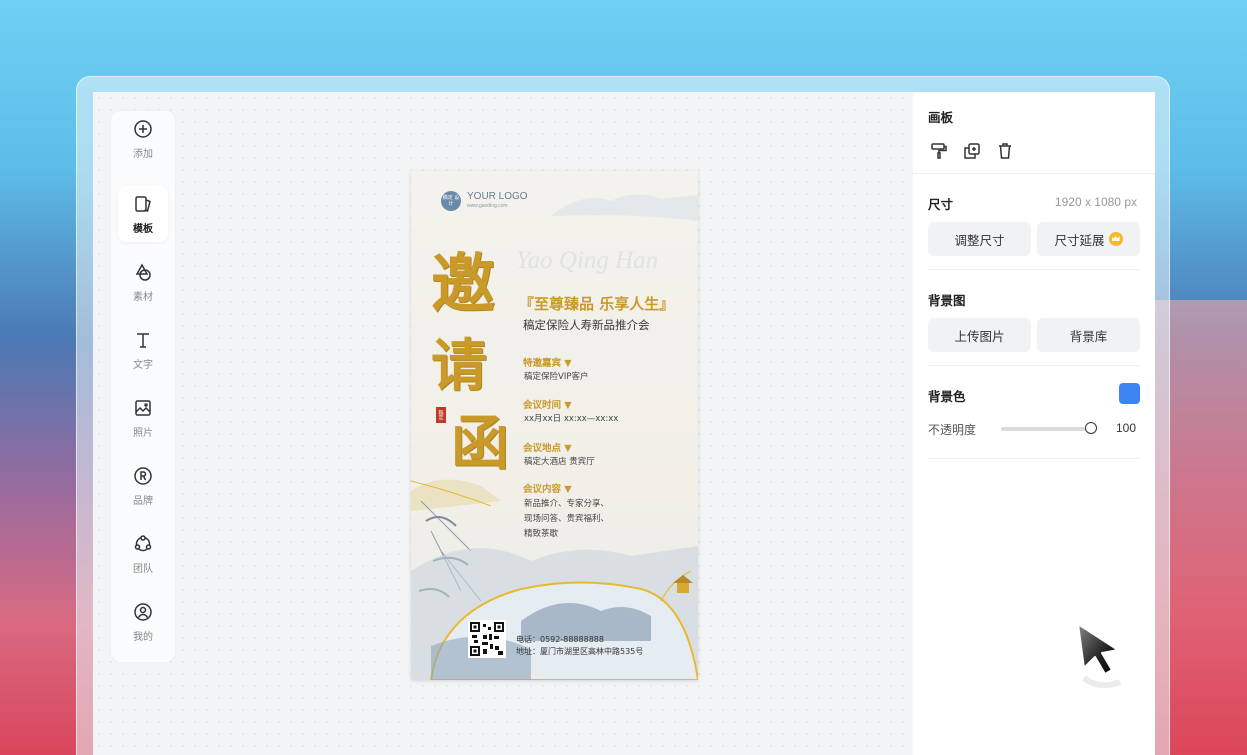  I want to click on size-extend-button: 尺寸延展, so click(1088, 239).